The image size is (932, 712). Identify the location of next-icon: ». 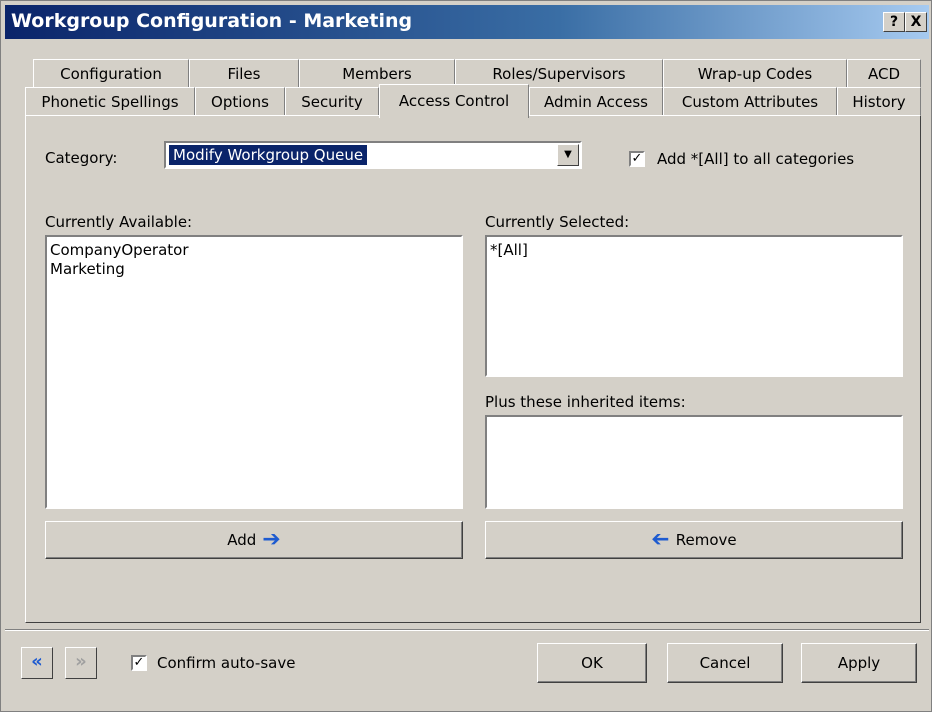
(81, 663).